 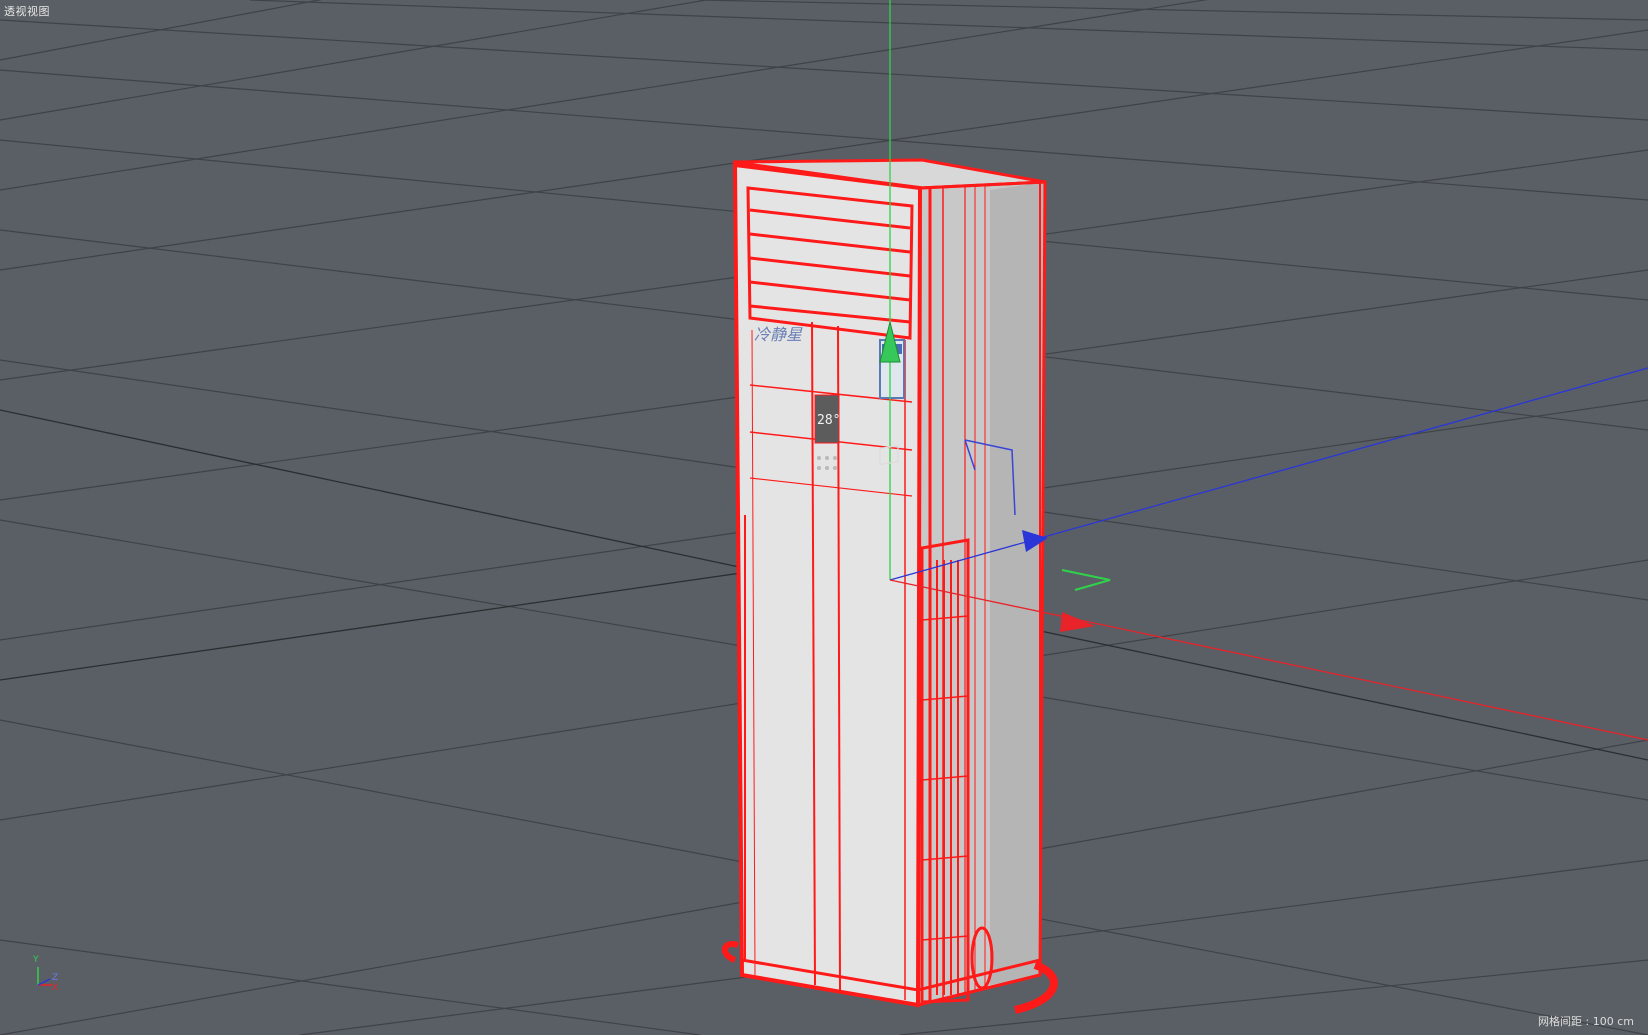 What do you see at coordinates (1086, 580) in the screenshot?
I see `xz-plane-handle` at bounding box center [1086, 580].